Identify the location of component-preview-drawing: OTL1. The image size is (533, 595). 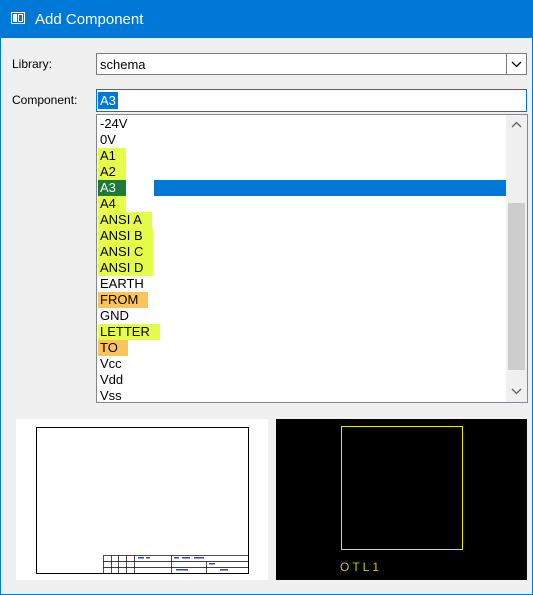
(401, 500).